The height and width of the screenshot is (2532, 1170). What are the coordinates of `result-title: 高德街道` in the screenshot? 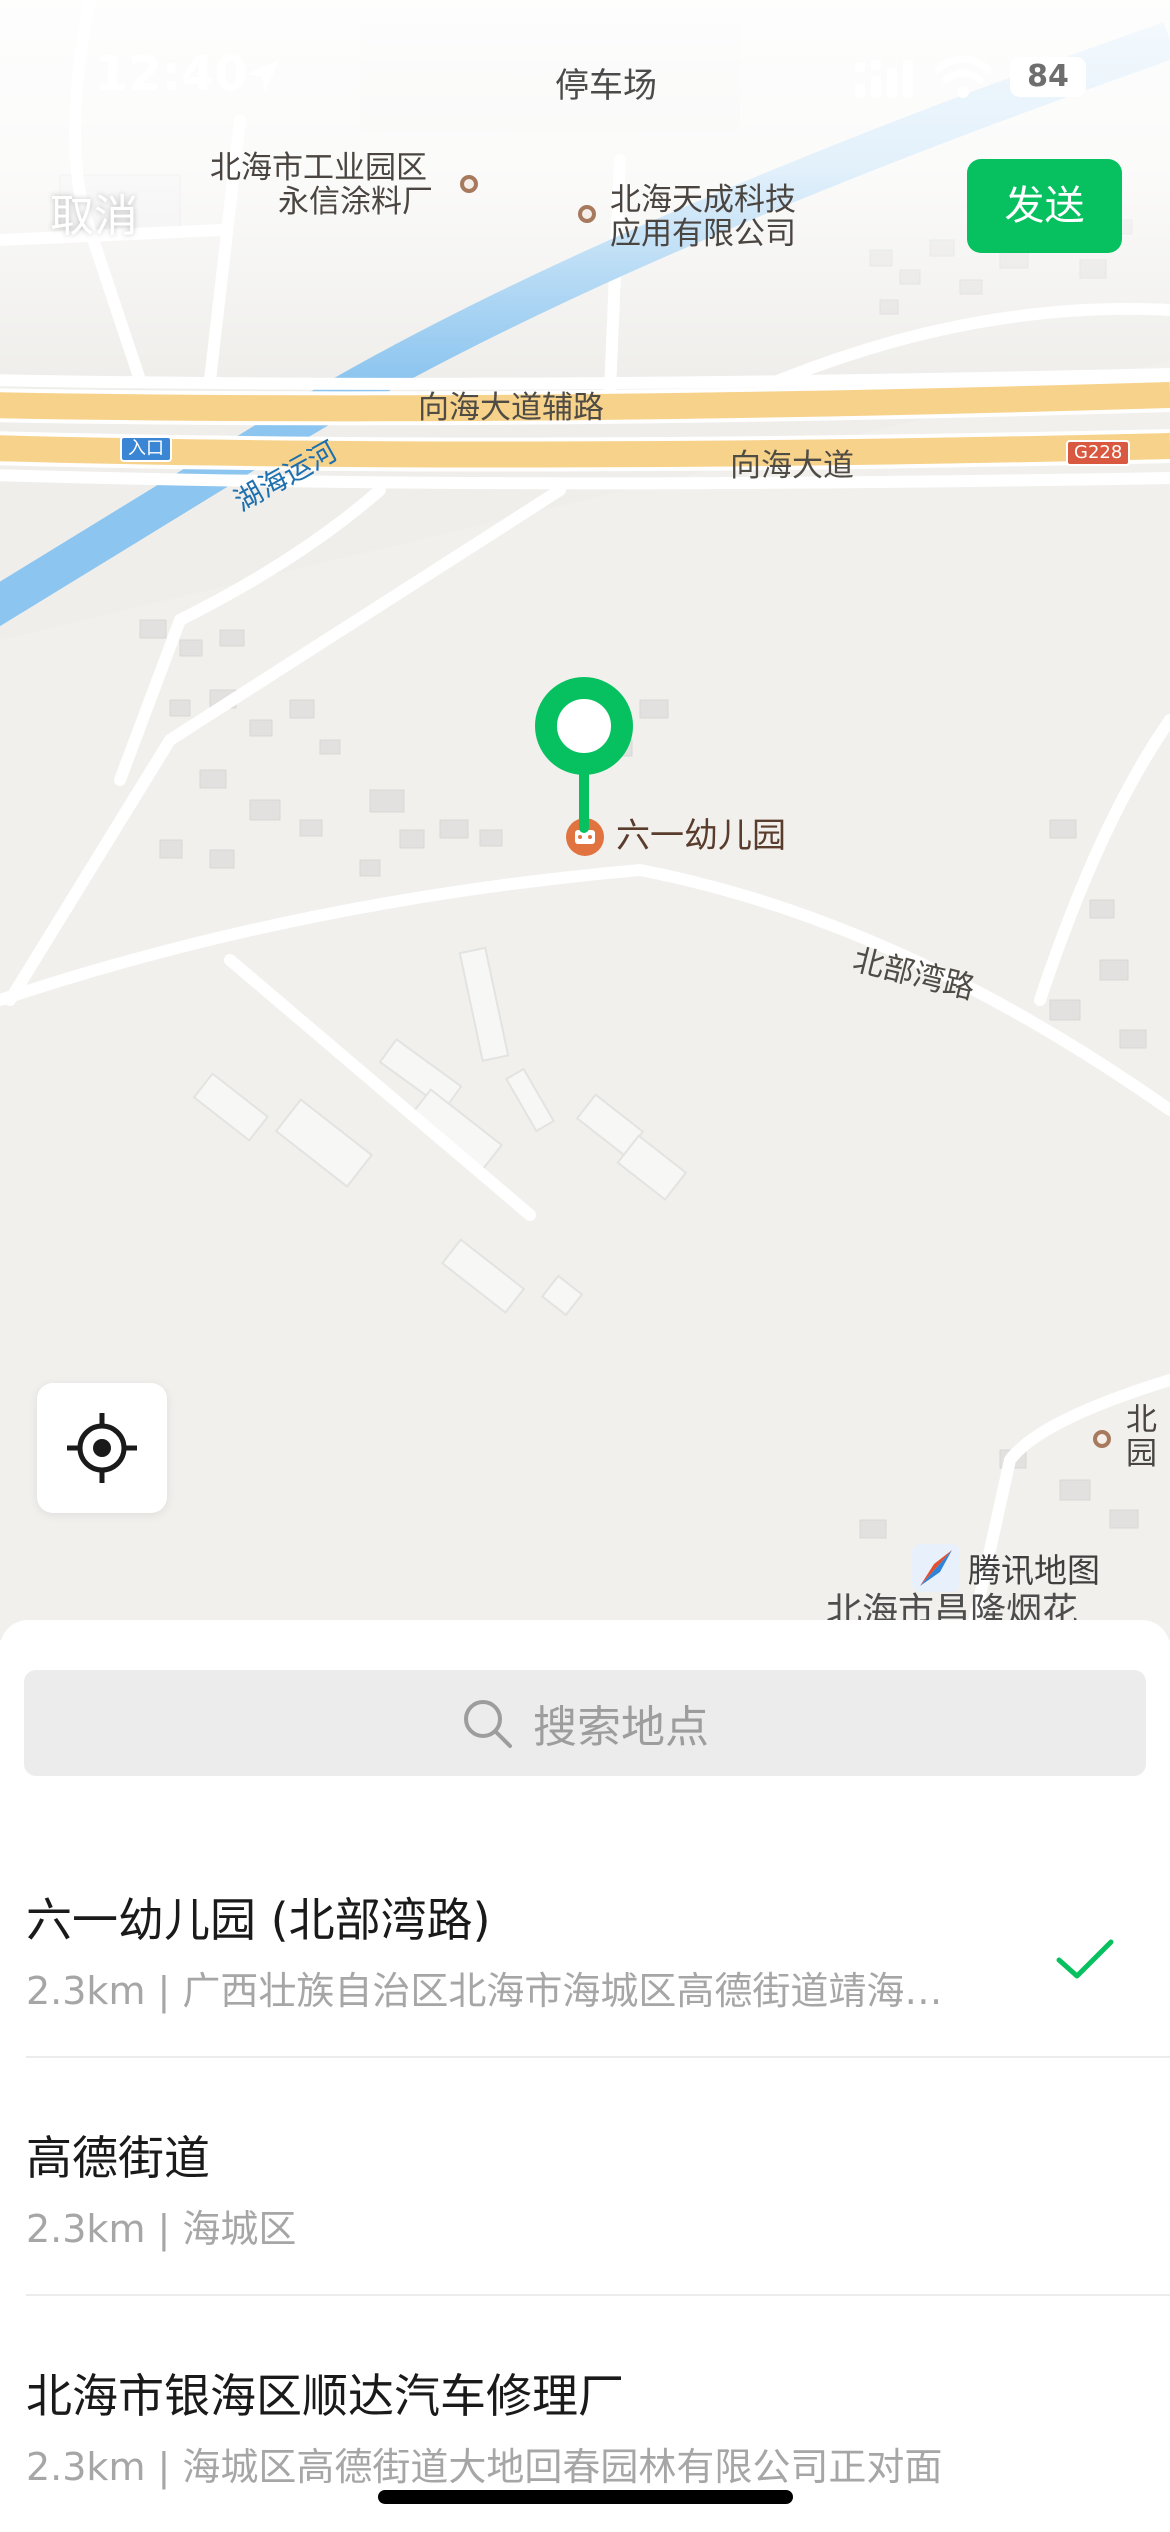 It's located at (118, 2158).